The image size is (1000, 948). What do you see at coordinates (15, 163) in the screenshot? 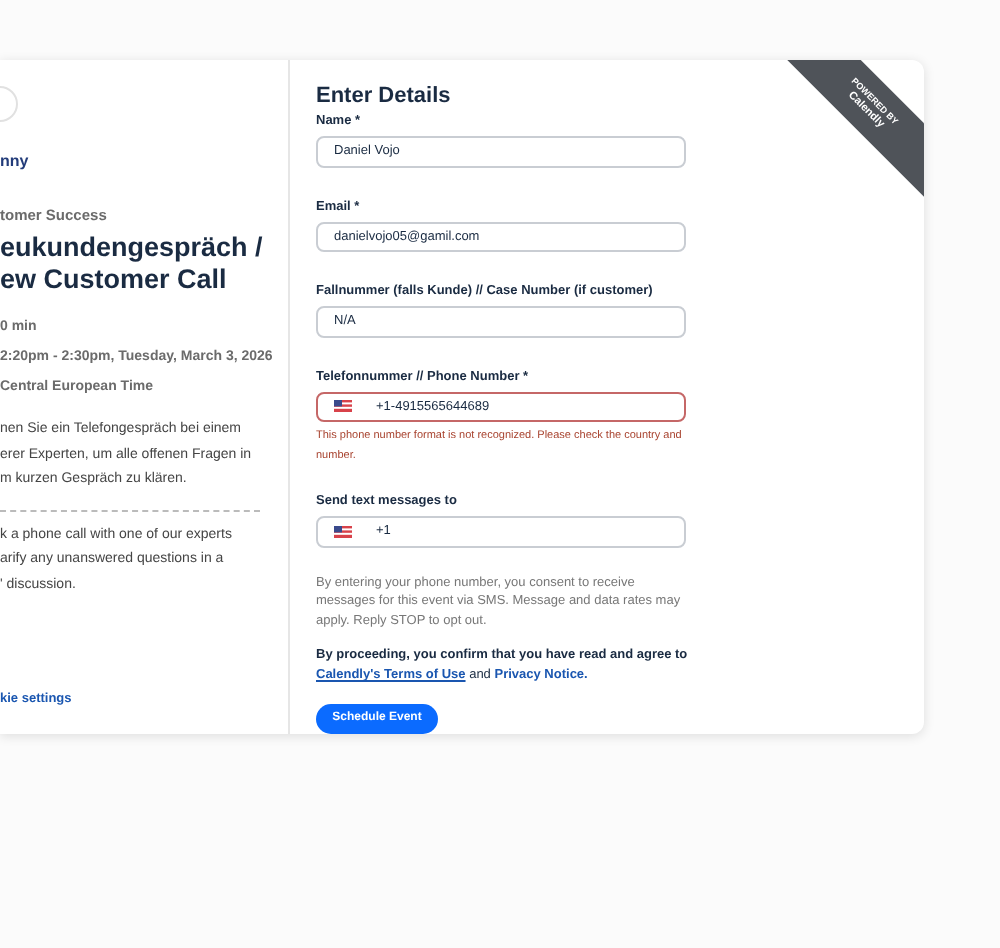
I see `logo: nny` at bounding box center [15, 163].